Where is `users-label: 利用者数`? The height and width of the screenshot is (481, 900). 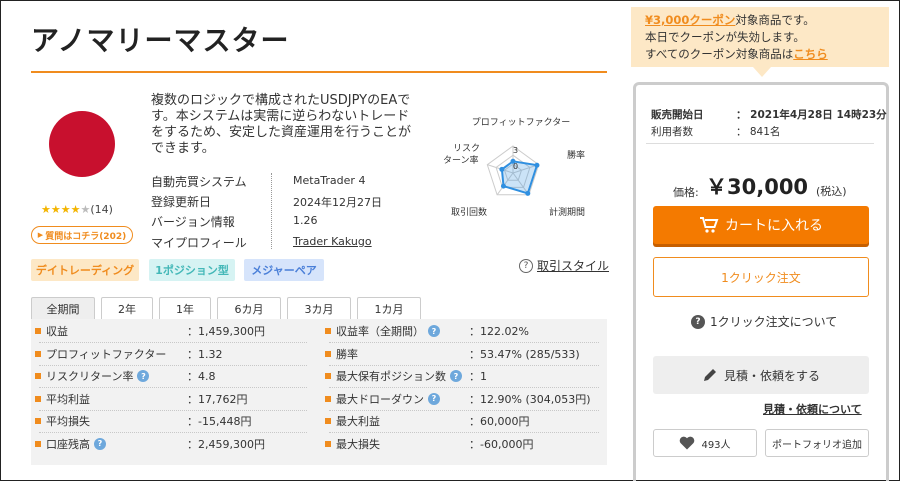 users-label: 利用者数 is located at coordinates (672, 132).